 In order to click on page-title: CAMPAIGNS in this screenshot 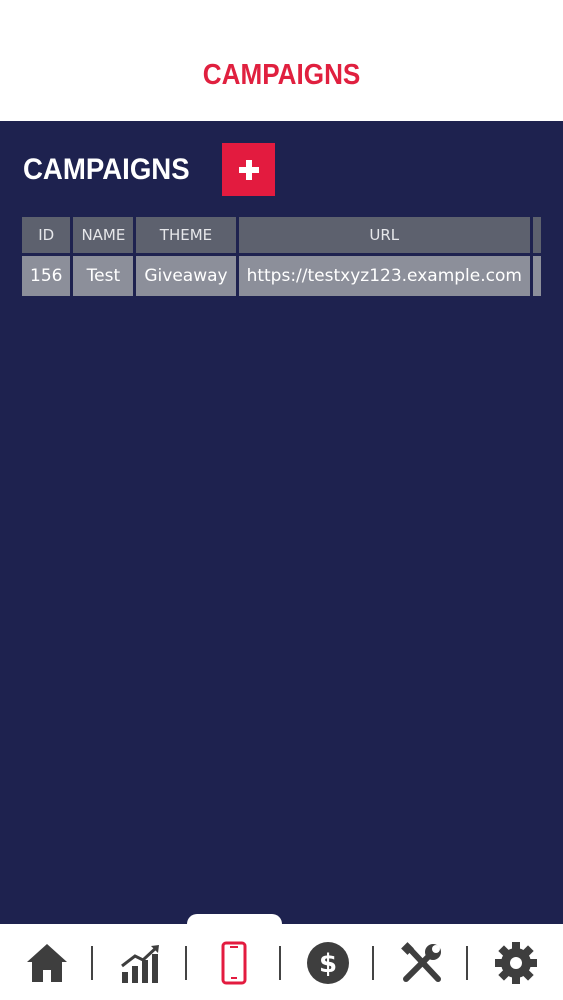, I will do `click(281, 75)`.